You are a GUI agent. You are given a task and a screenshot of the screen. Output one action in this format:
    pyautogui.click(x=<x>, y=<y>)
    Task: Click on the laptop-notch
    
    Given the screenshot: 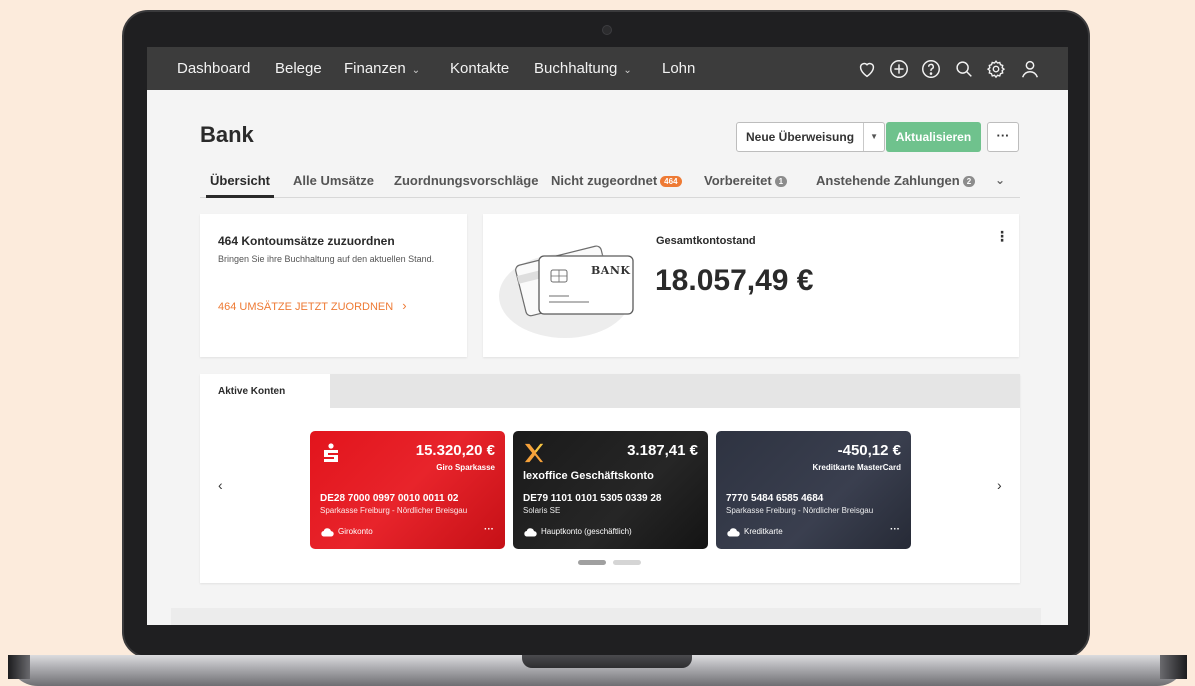 What is the action you would take?
    pyautogui.click(x=607, y=661)
    